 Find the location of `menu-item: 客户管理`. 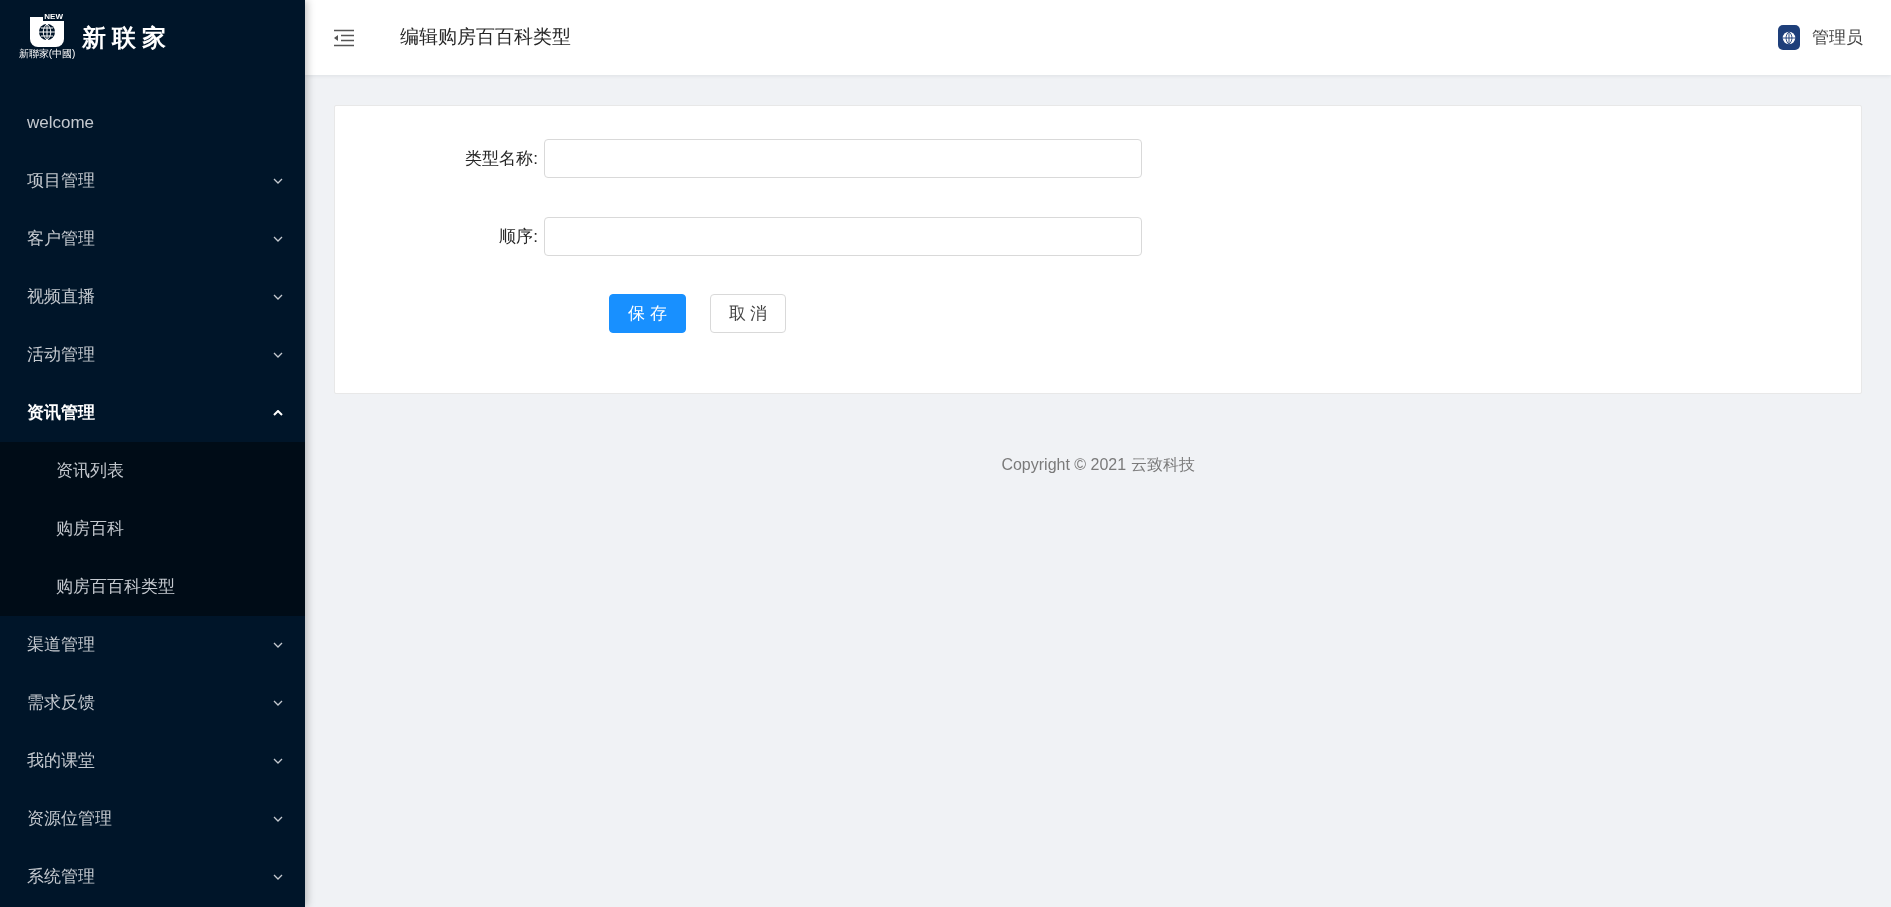

menu-item: 客户管理 is located at coordinates (152, 239).